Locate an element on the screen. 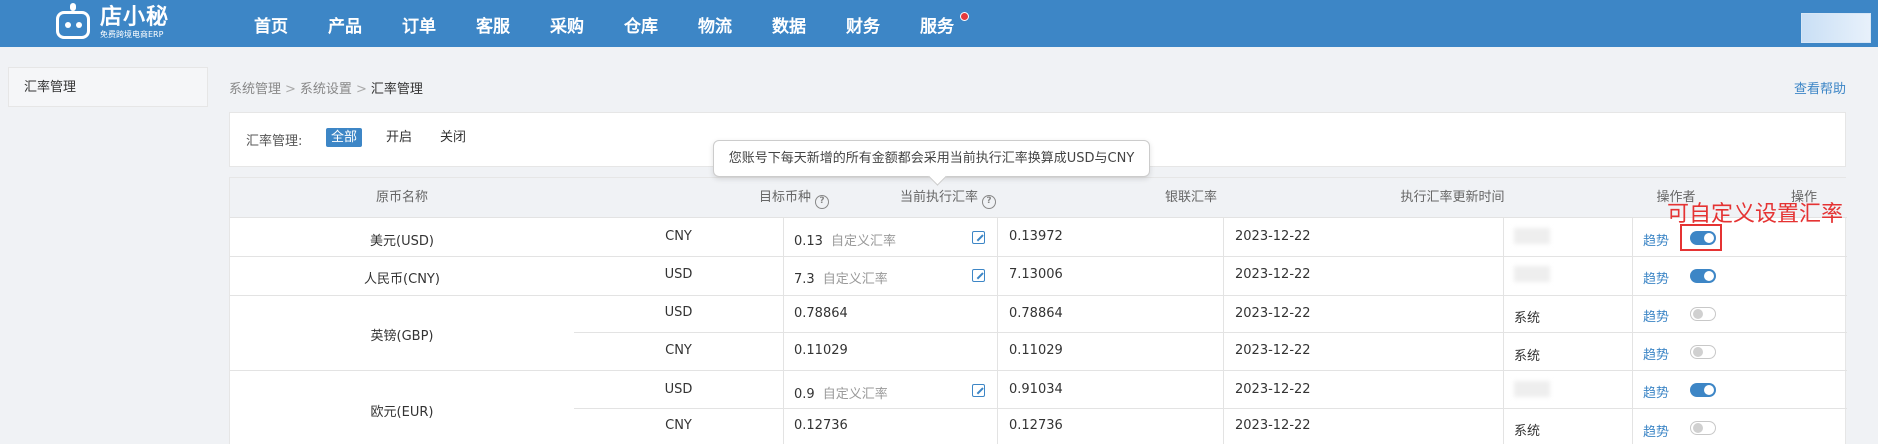 This screenshot has width=1878, height=444. filter-disabled: 关闭 is located at coordinates (453, 137).